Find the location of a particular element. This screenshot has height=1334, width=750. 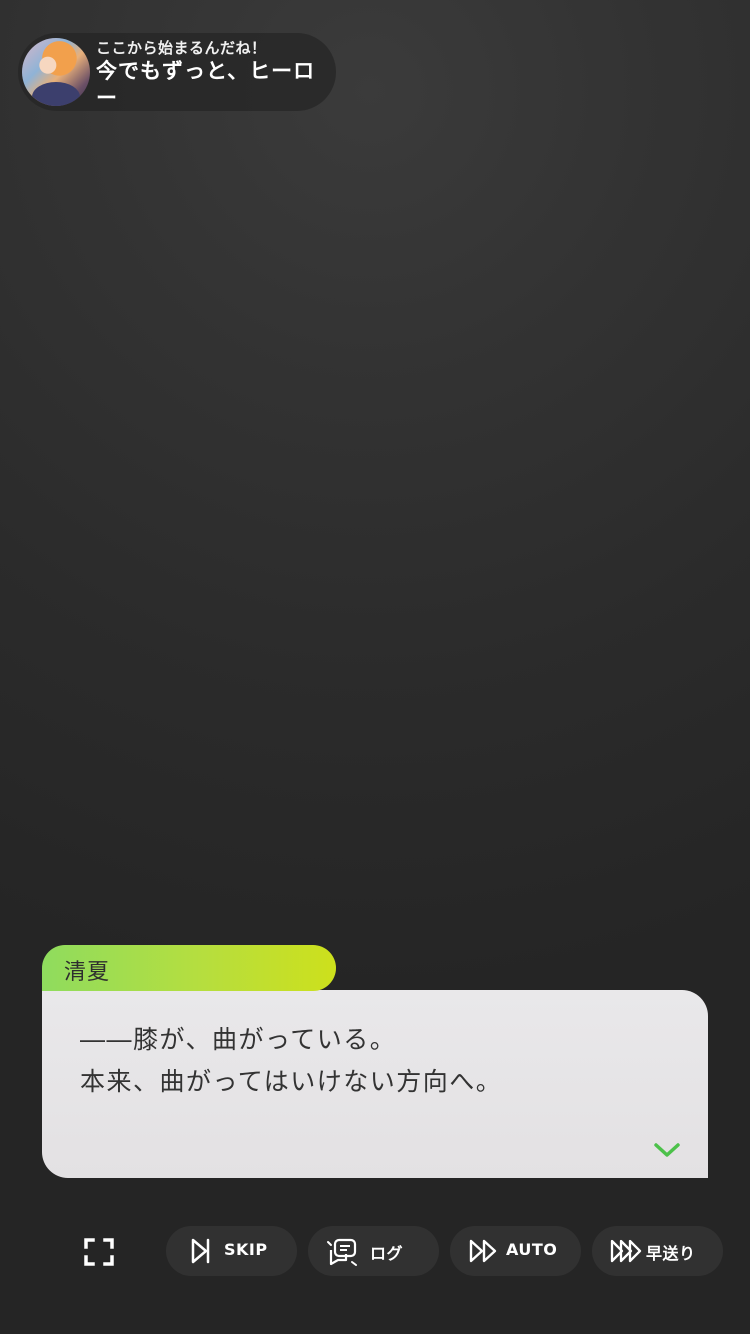

chat-log-icon is located at coordinates (342, 1252).